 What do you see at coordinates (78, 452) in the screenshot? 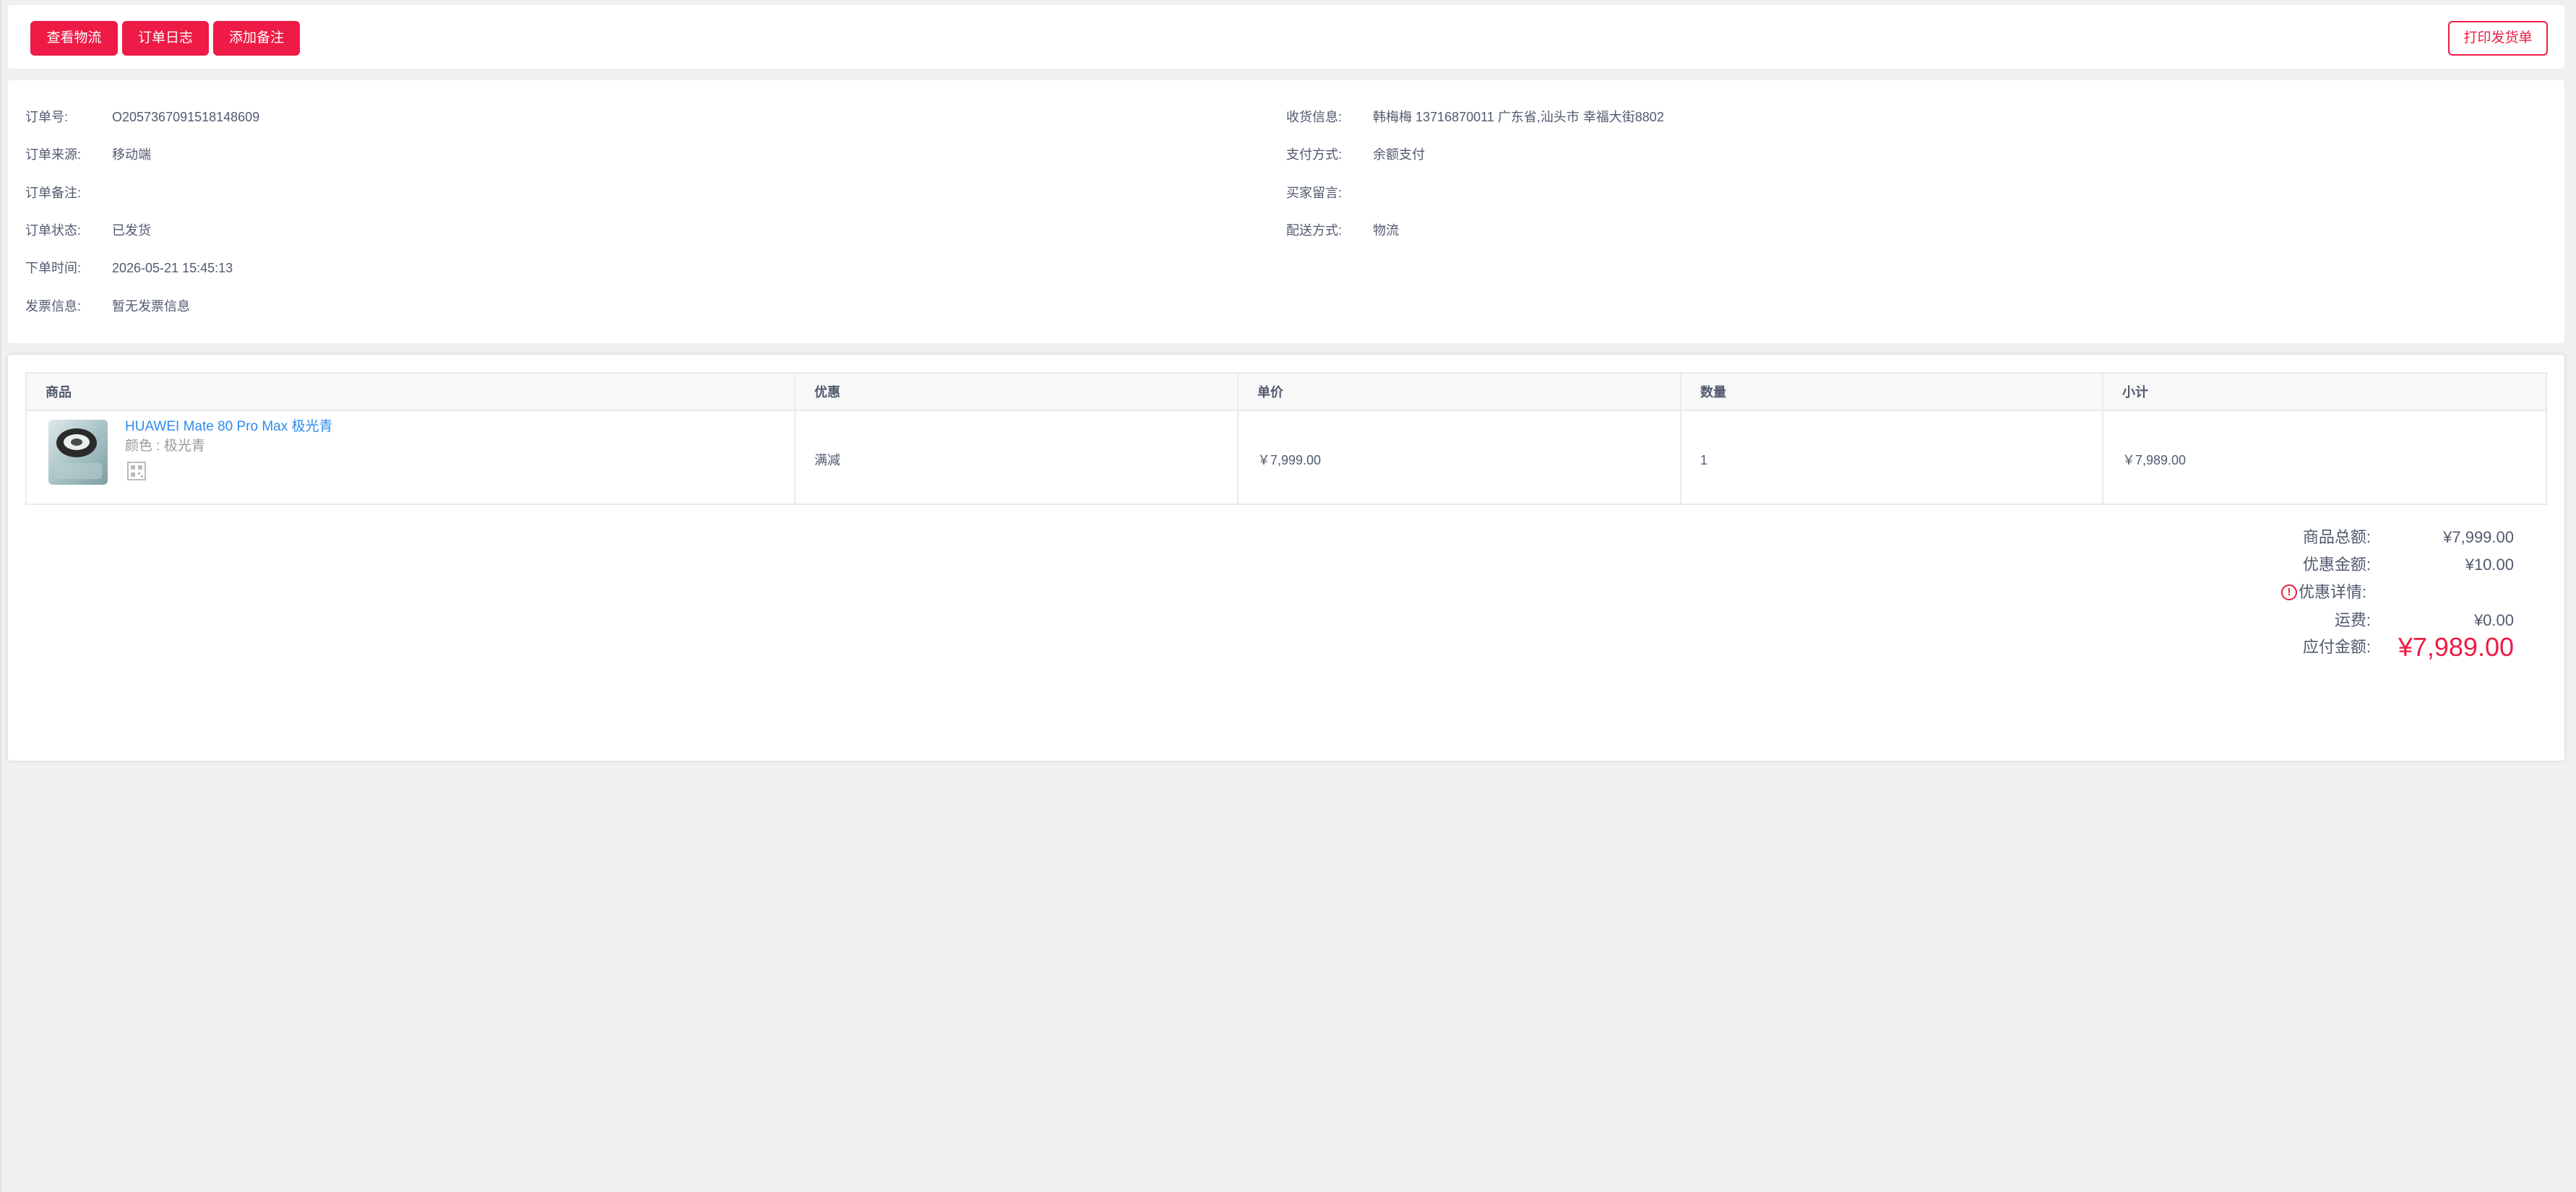
I see `product-image` at bounding box center [78, 452].